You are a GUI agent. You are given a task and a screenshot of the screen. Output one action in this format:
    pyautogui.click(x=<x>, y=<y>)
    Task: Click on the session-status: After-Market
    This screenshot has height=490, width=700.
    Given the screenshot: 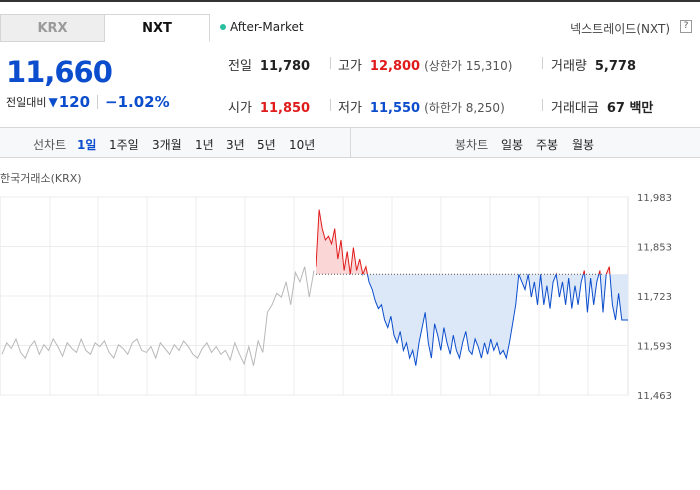 What is the action you would take?
    pyautogui.click(x=262, y=27)
    